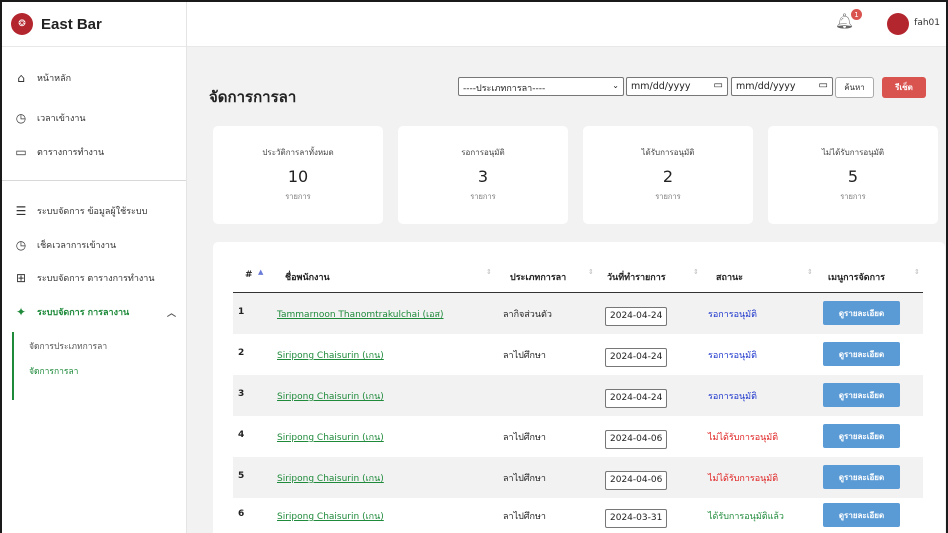 This screenshot has height=533, width=948. What do you see at coordinates (853, 176) in the screenshot?
I see `stat-value: 5` at bounding box center [853, 176].